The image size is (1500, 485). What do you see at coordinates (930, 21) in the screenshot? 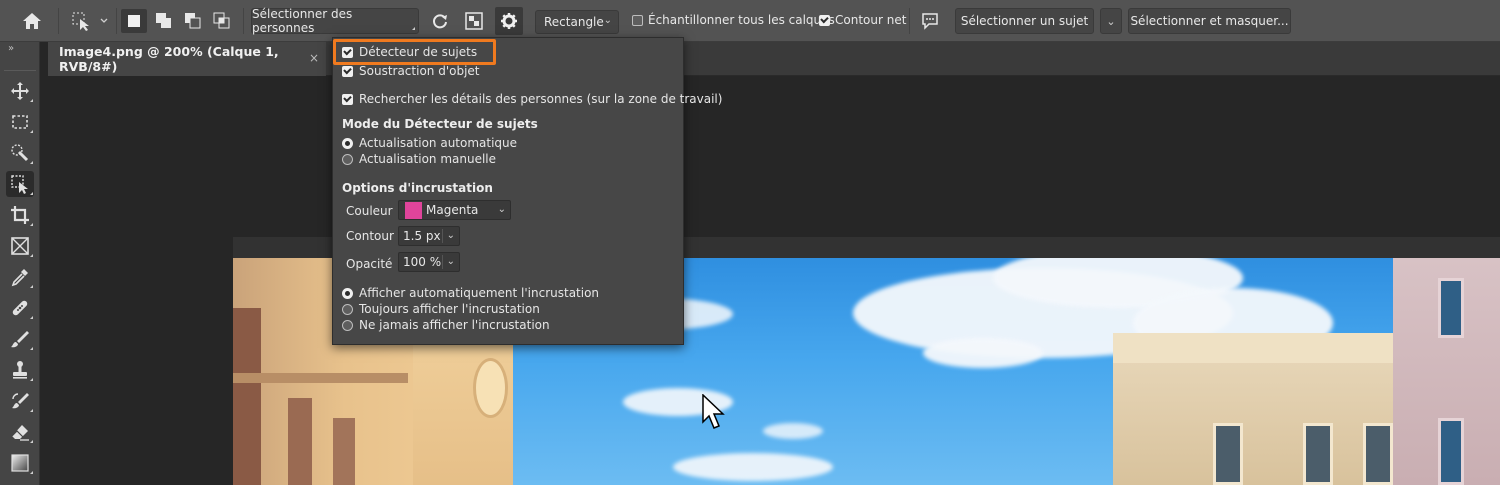
I see `feedback-icon` at bounding box center [930, 21].